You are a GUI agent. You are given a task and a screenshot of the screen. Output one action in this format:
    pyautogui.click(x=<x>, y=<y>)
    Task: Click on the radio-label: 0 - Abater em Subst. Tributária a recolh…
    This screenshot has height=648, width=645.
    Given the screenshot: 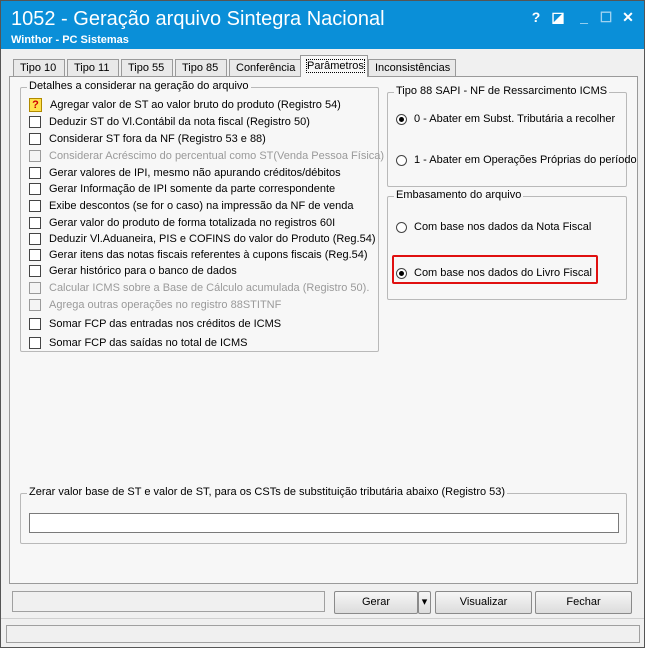 What is the action you would take?
    pyautogui.click(x=515, y=119)
    